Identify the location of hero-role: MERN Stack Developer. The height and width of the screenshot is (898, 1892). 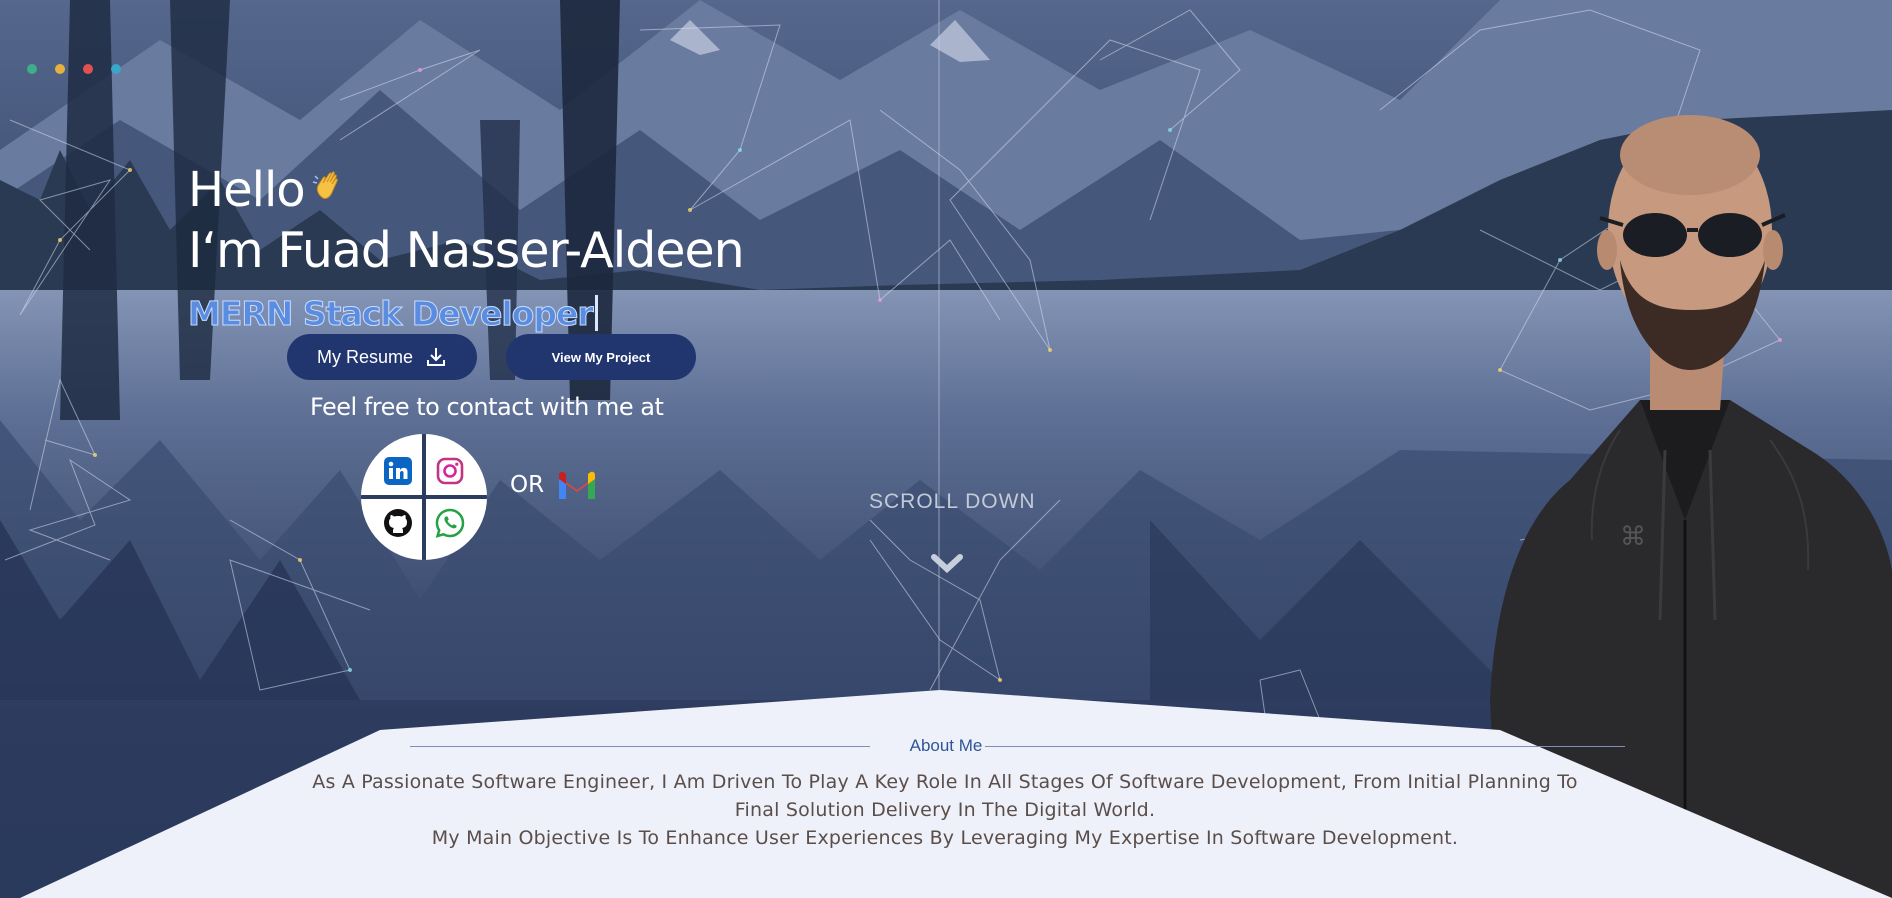
(393, 314).